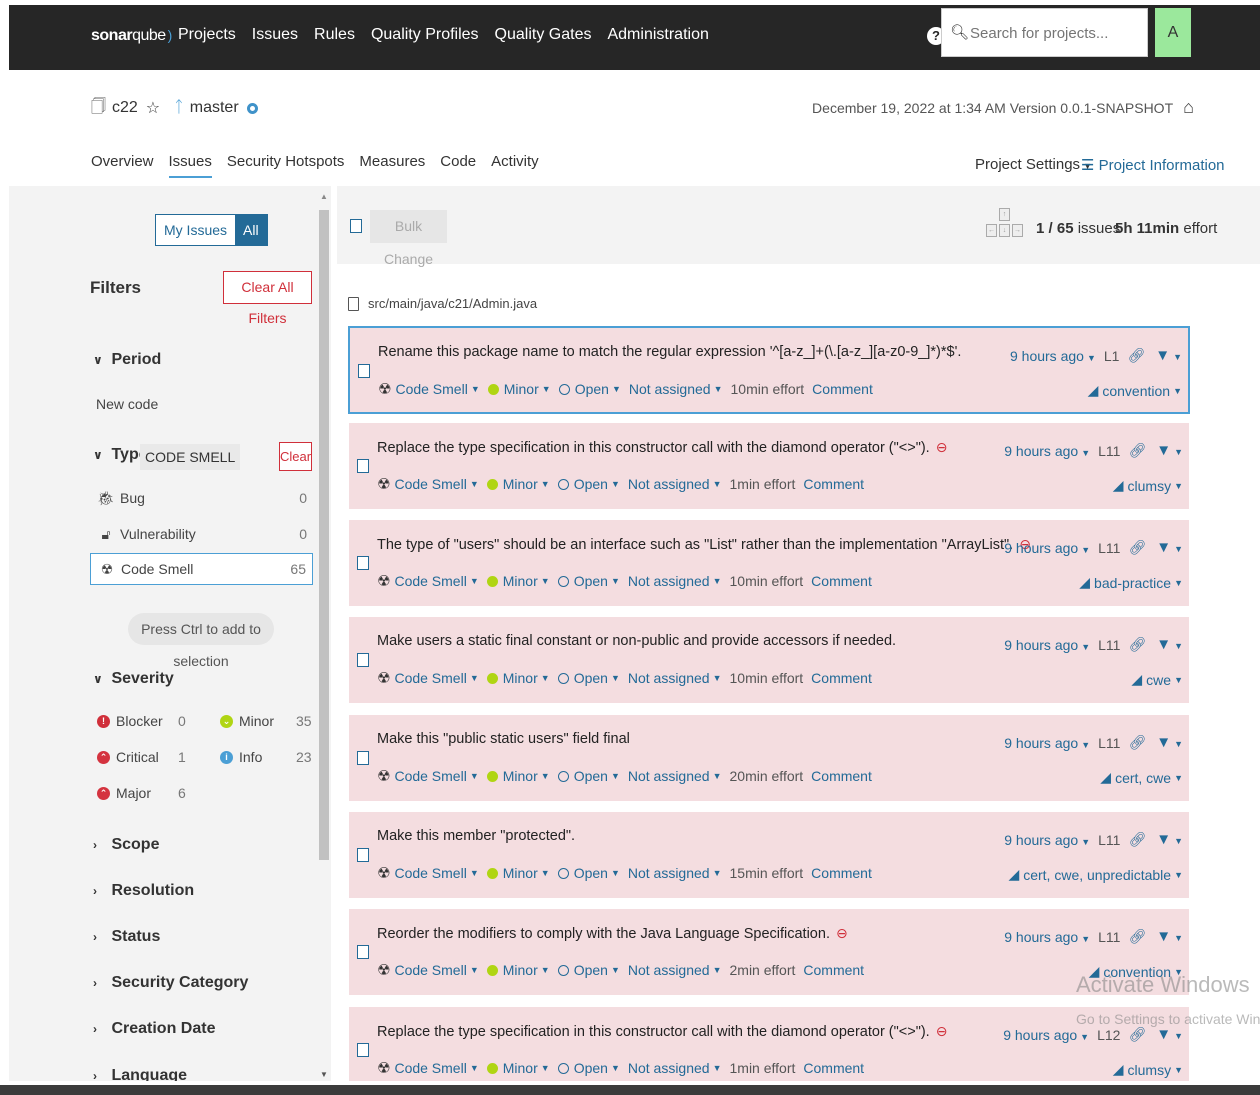 The width and height of the screenshot is (1260, 1095). I want to click on issue-tags: ◢ cert, cwe ▼, so click(1141, 777).